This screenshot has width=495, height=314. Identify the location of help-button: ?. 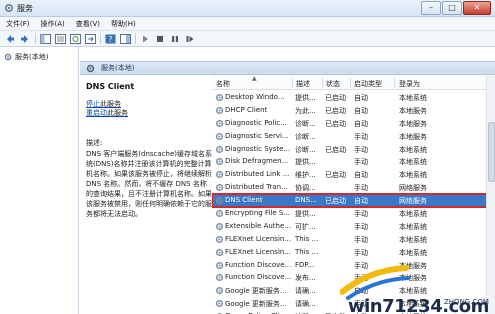
(110, 39).